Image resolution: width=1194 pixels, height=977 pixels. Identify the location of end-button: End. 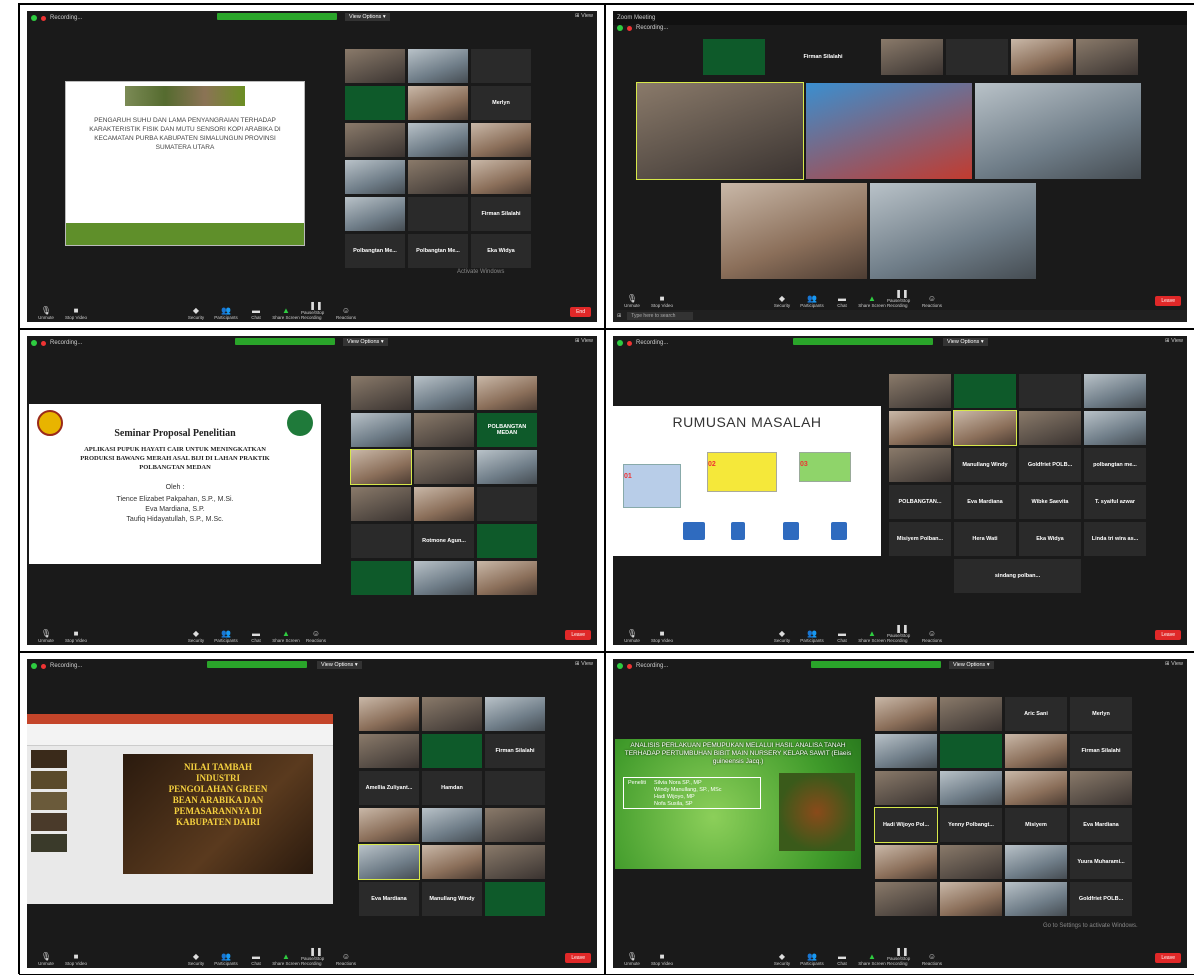
(580, 312).